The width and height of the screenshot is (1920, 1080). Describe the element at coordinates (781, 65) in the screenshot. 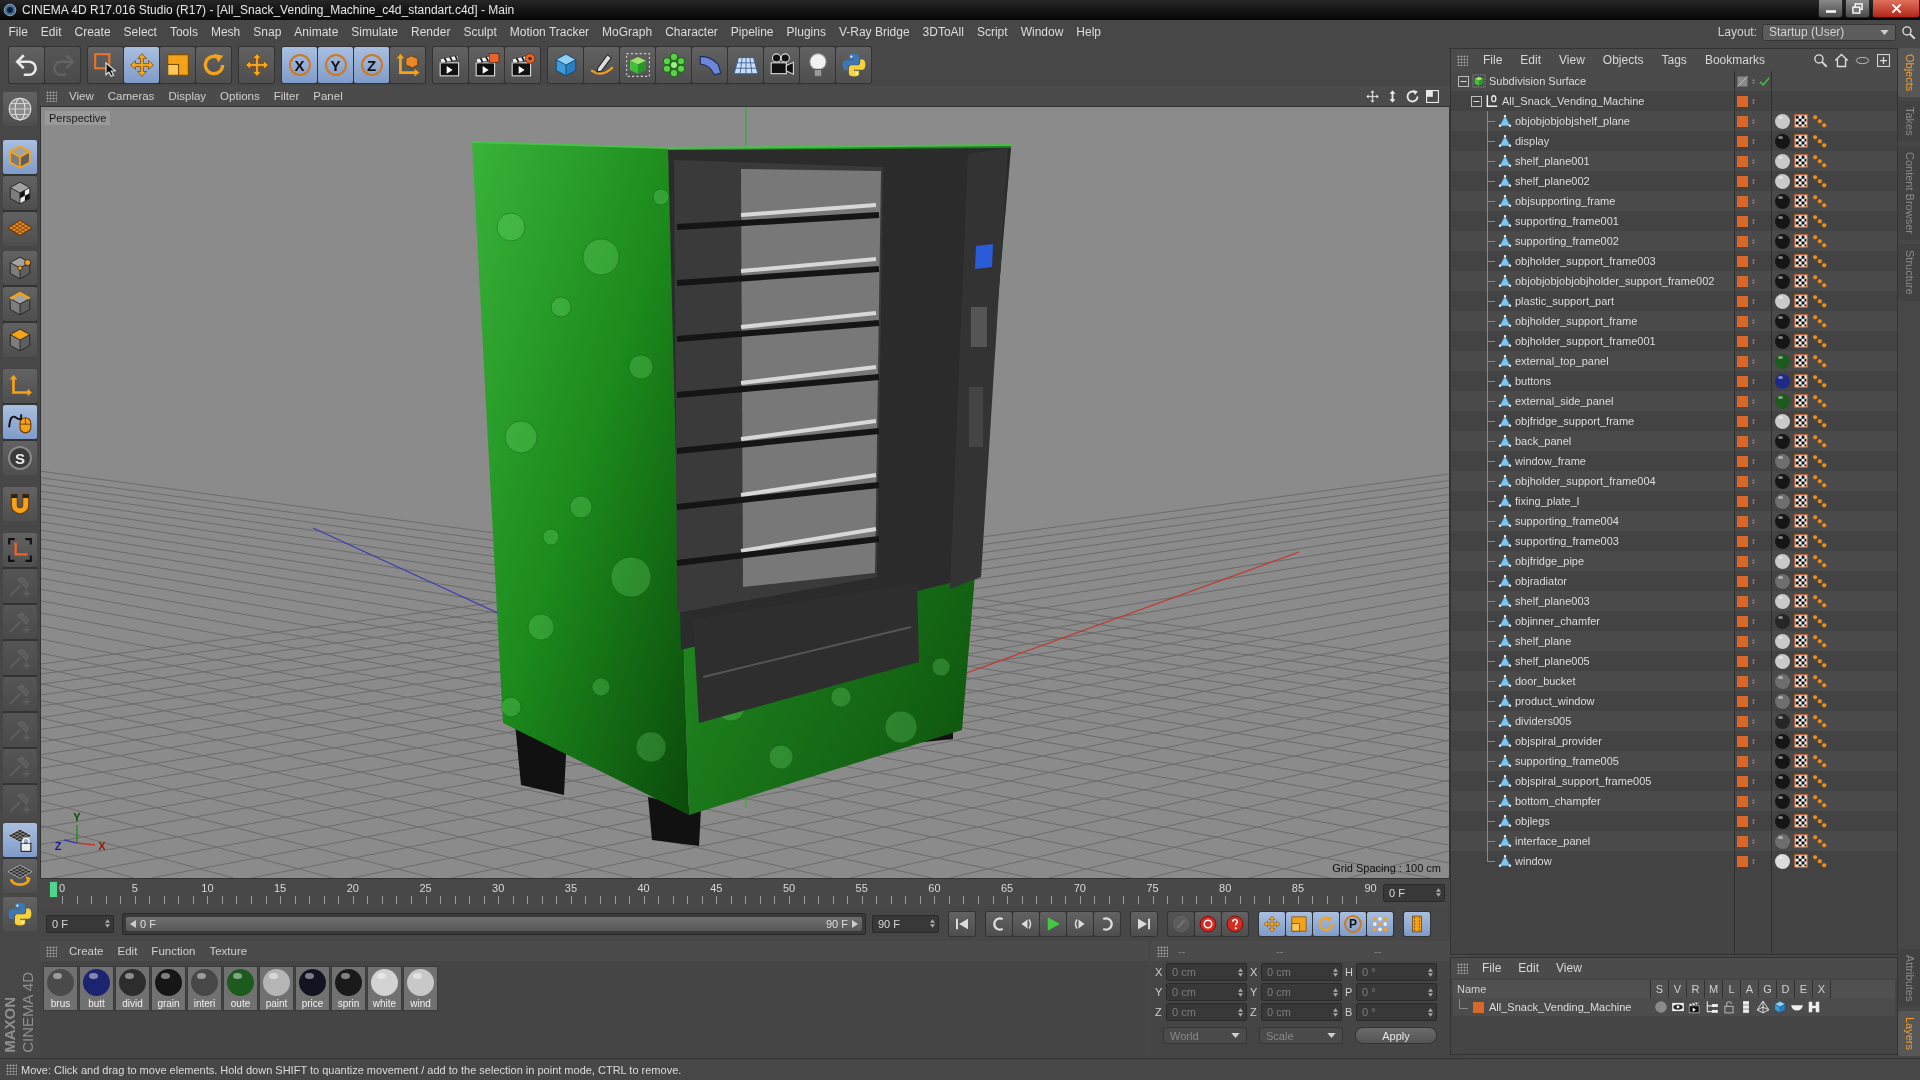

I see `camera-button` at that location.